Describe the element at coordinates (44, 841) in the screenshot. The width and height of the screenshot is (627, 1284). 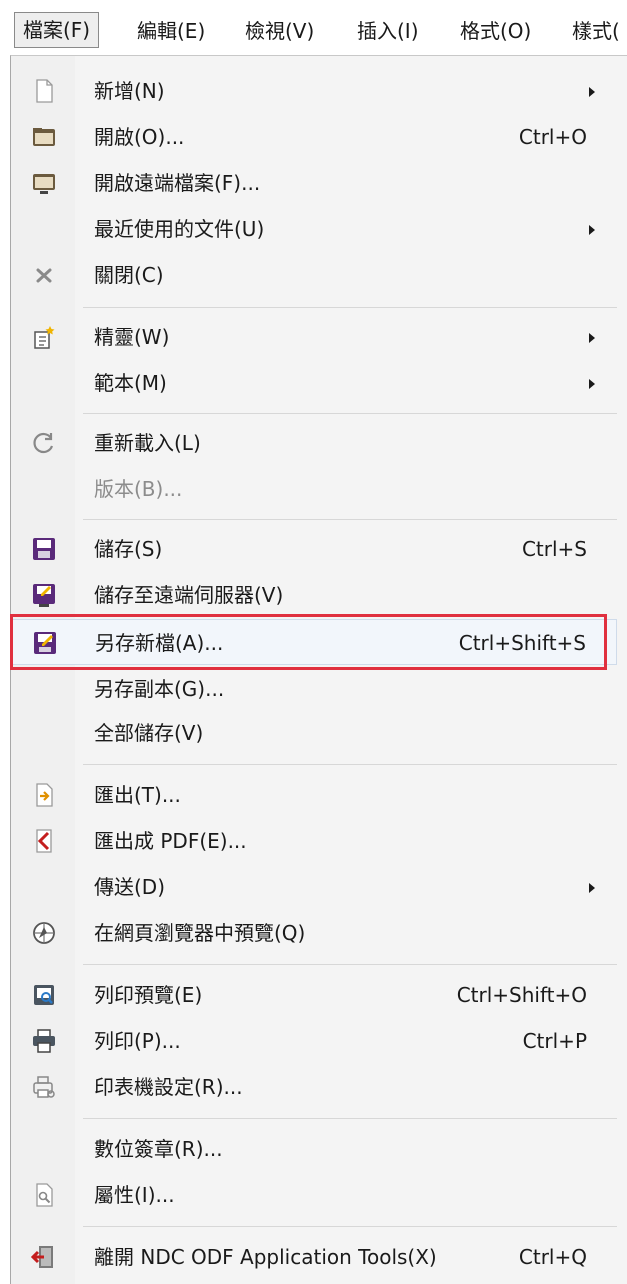
I see `export-pdf-icon` at that location.